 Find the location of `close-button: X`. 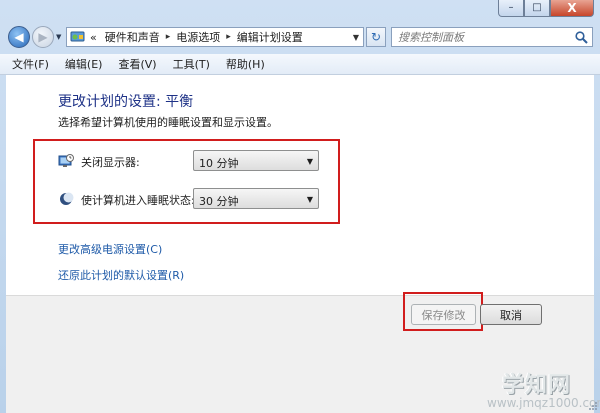

close-button: X is located at coordinates (572, 8).